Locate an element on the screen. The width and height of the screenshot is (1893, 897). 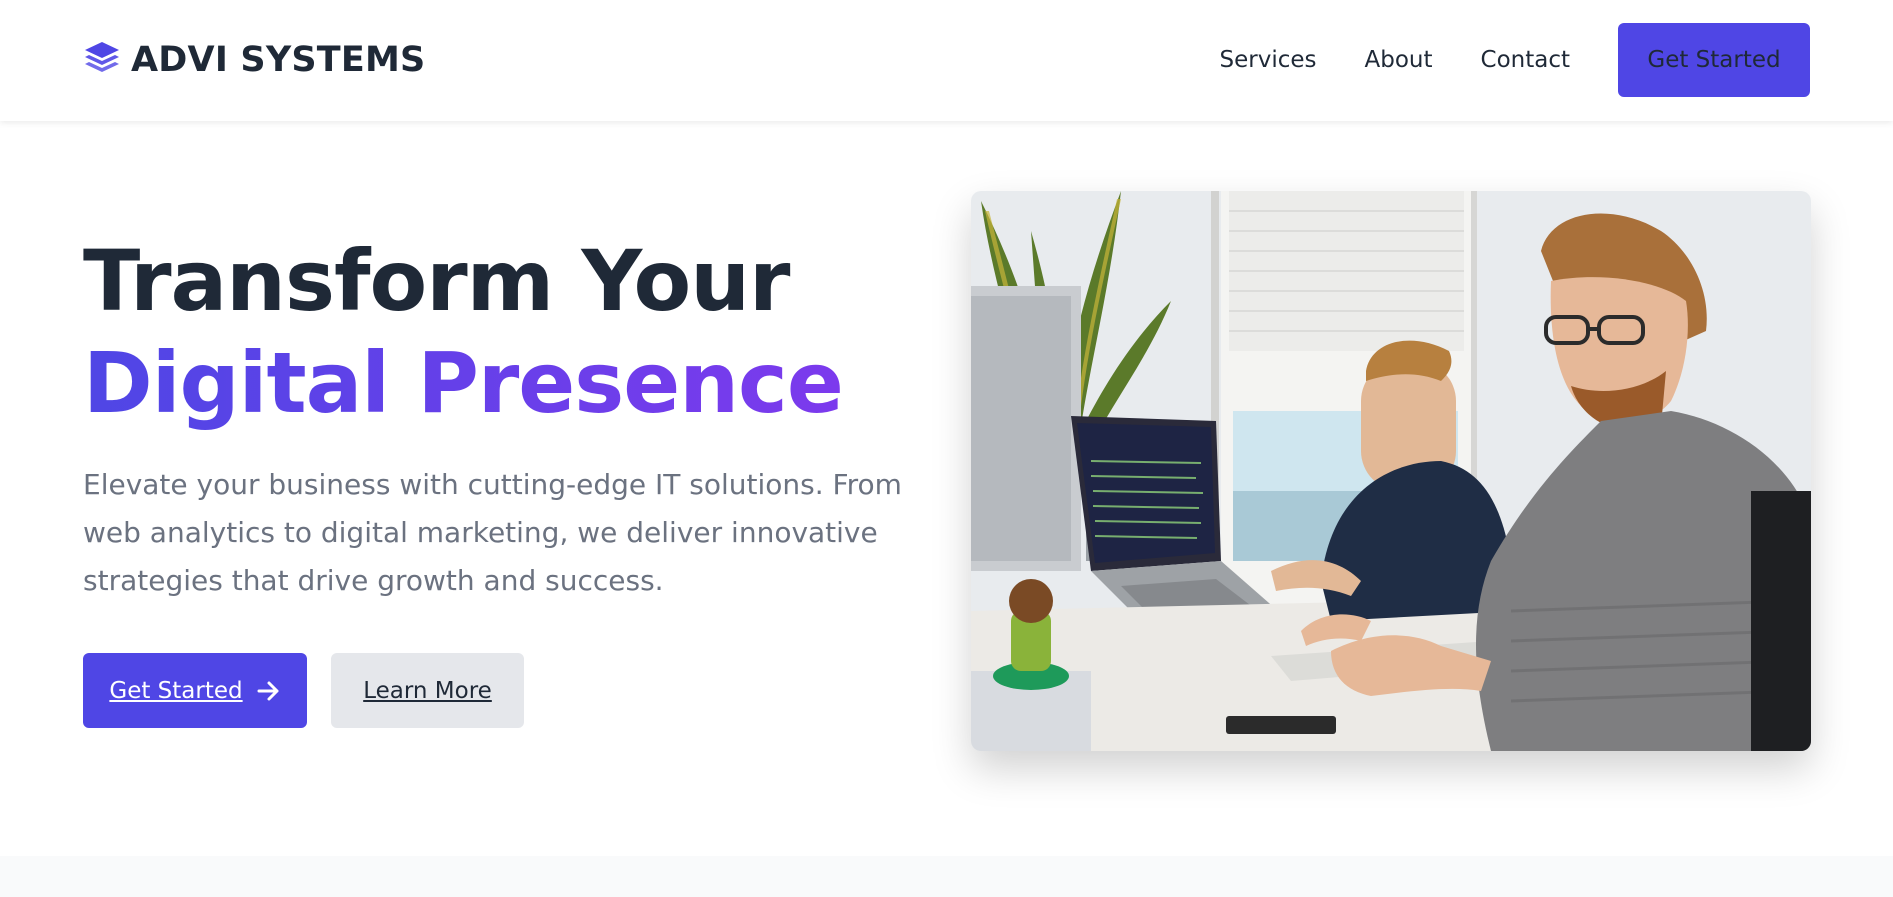
main-nav: Services About Contact Get Started is located at coordinates (1515, 60).